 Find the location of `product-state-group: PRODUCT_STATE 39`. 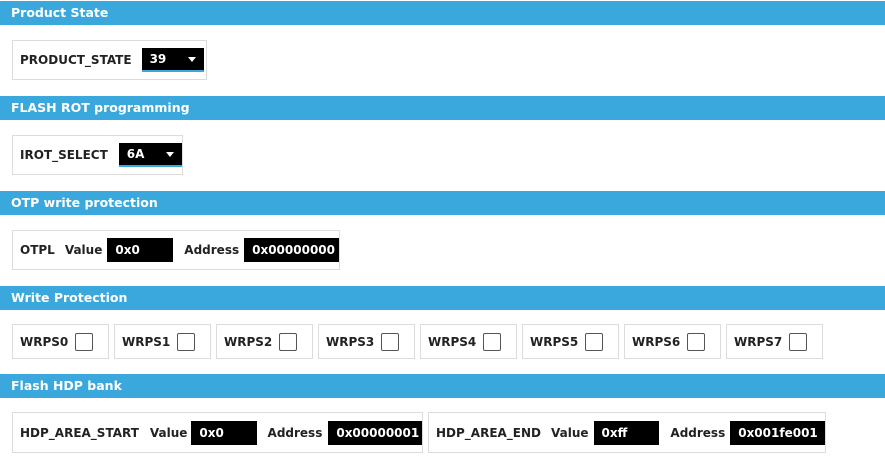

product-state-group: PRODUCT_STATE 39 is located at coordinates (109, 60).